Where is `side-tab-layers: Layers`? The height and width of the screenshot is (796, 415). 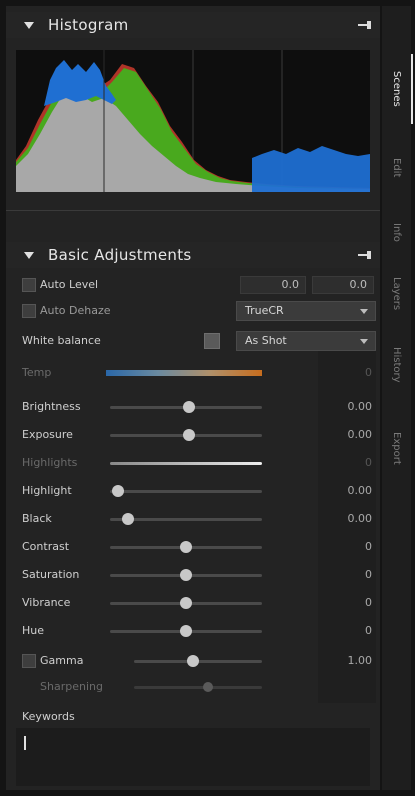
side-tab-layers: Layers is located at coordinates (396, 294).